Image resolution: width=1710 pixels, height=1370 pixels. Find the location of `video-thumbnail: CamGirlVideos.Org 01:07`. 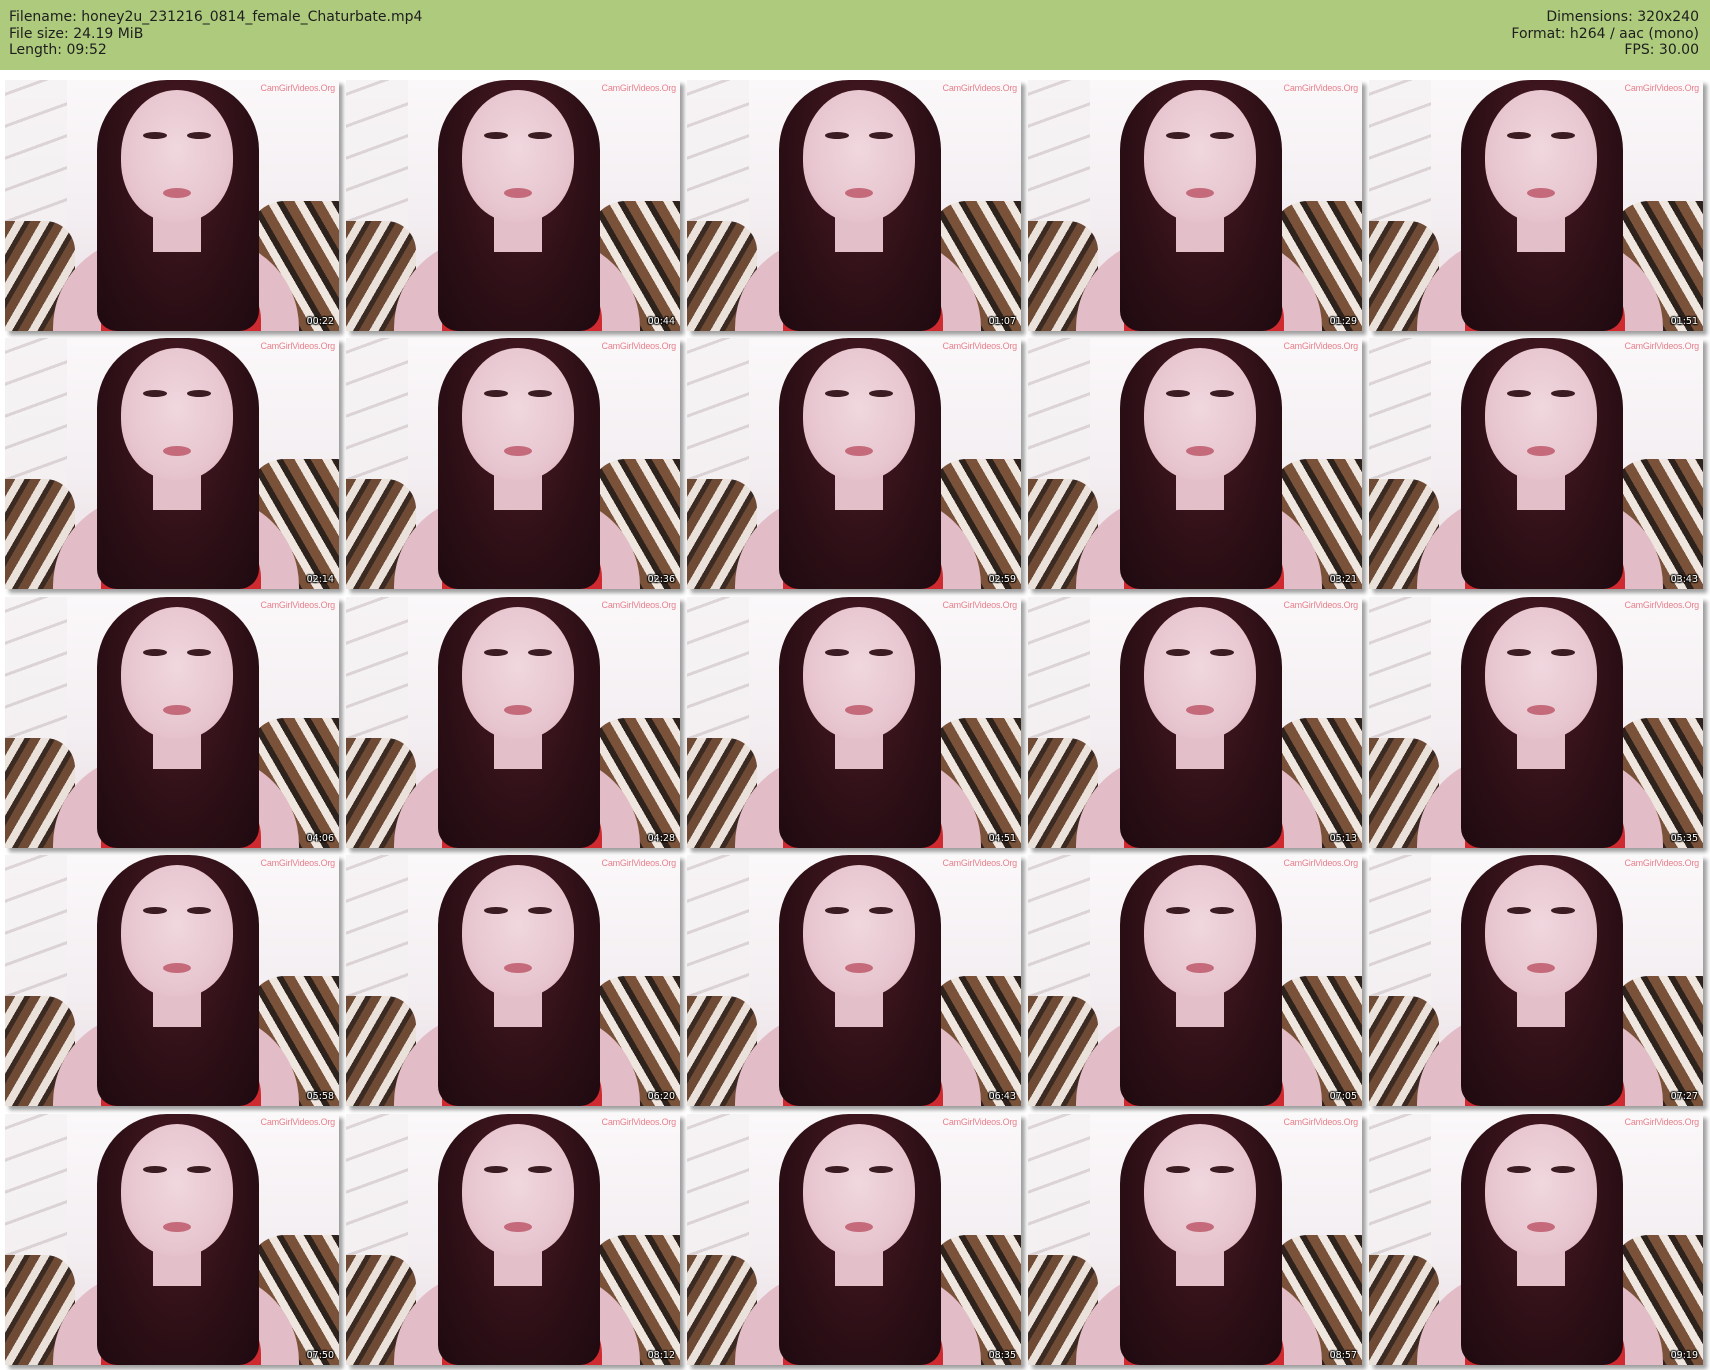

video-thumbnail: CamGirlVideos.Org 01:07 is located at coordinates (854, 205).